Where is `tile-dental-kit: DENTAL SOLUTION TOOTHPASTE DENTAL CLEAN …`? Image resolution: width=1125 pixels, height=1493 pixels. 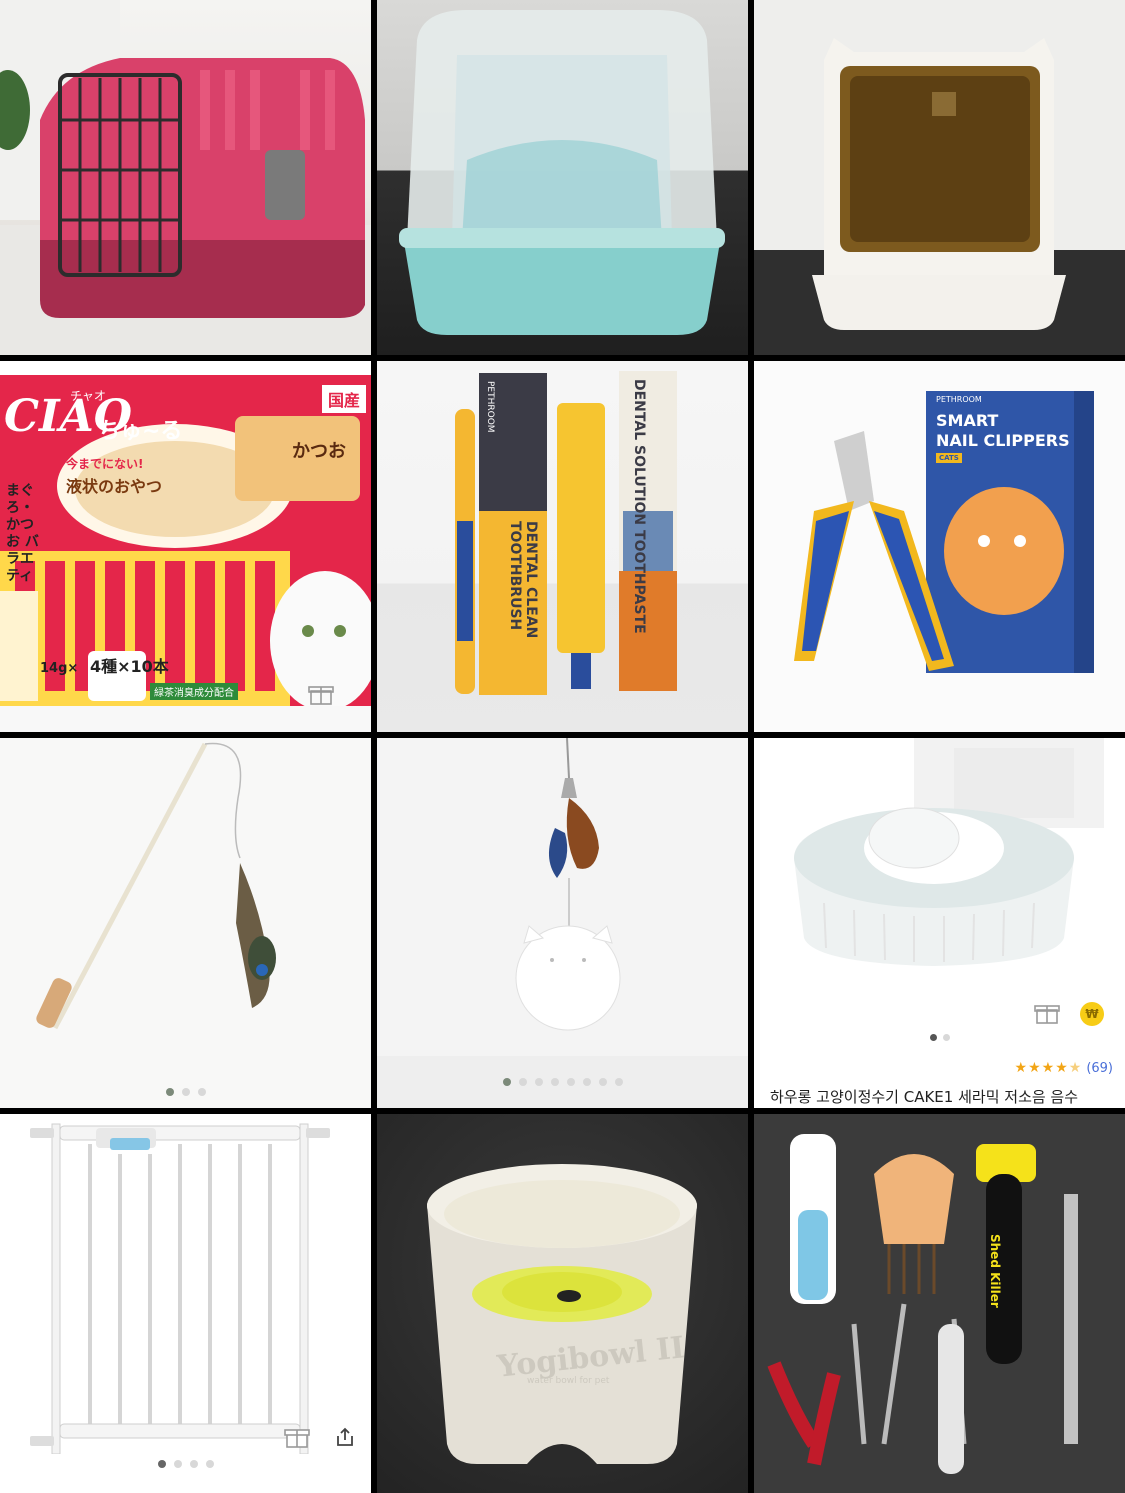
tile-dental-kit: DENTAL SOLUTION TOOTHPASTE DENTAL CLEAN … is located at coordinates (562, 546).